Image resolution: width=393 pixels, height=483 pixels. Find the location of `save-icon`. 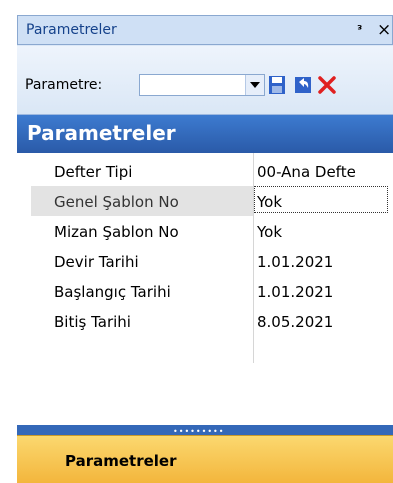

save-icon is located at coordinates (277, 85).